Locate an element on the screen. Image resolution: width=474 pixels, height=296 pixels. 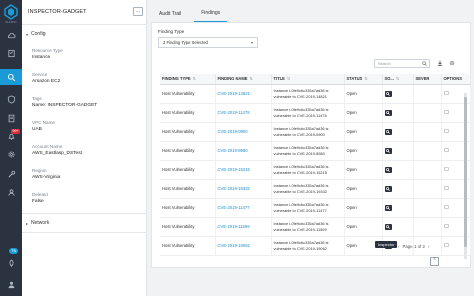
finding-type-label: Finding Type is located at coordinates (171, 31).